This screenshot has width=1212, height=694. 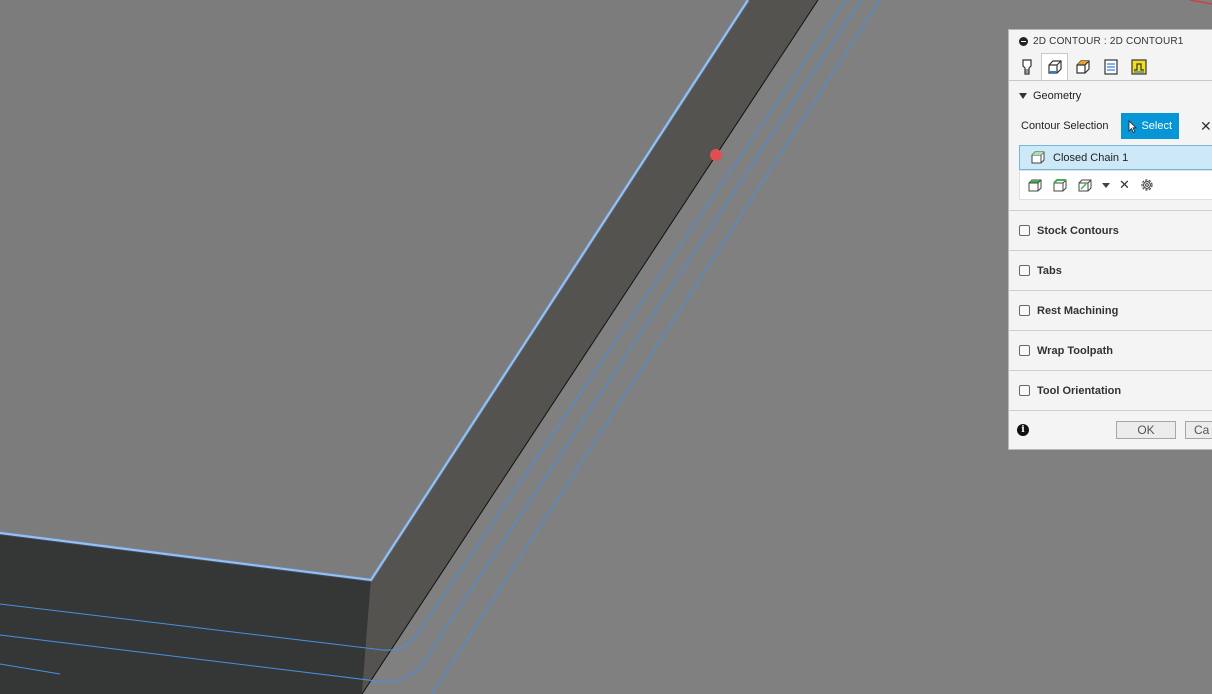 What do you see at coordinates (1115, 185) in the screenshot?
I see `chain-toolbar: ✕` at bounding box center [1115, 185].